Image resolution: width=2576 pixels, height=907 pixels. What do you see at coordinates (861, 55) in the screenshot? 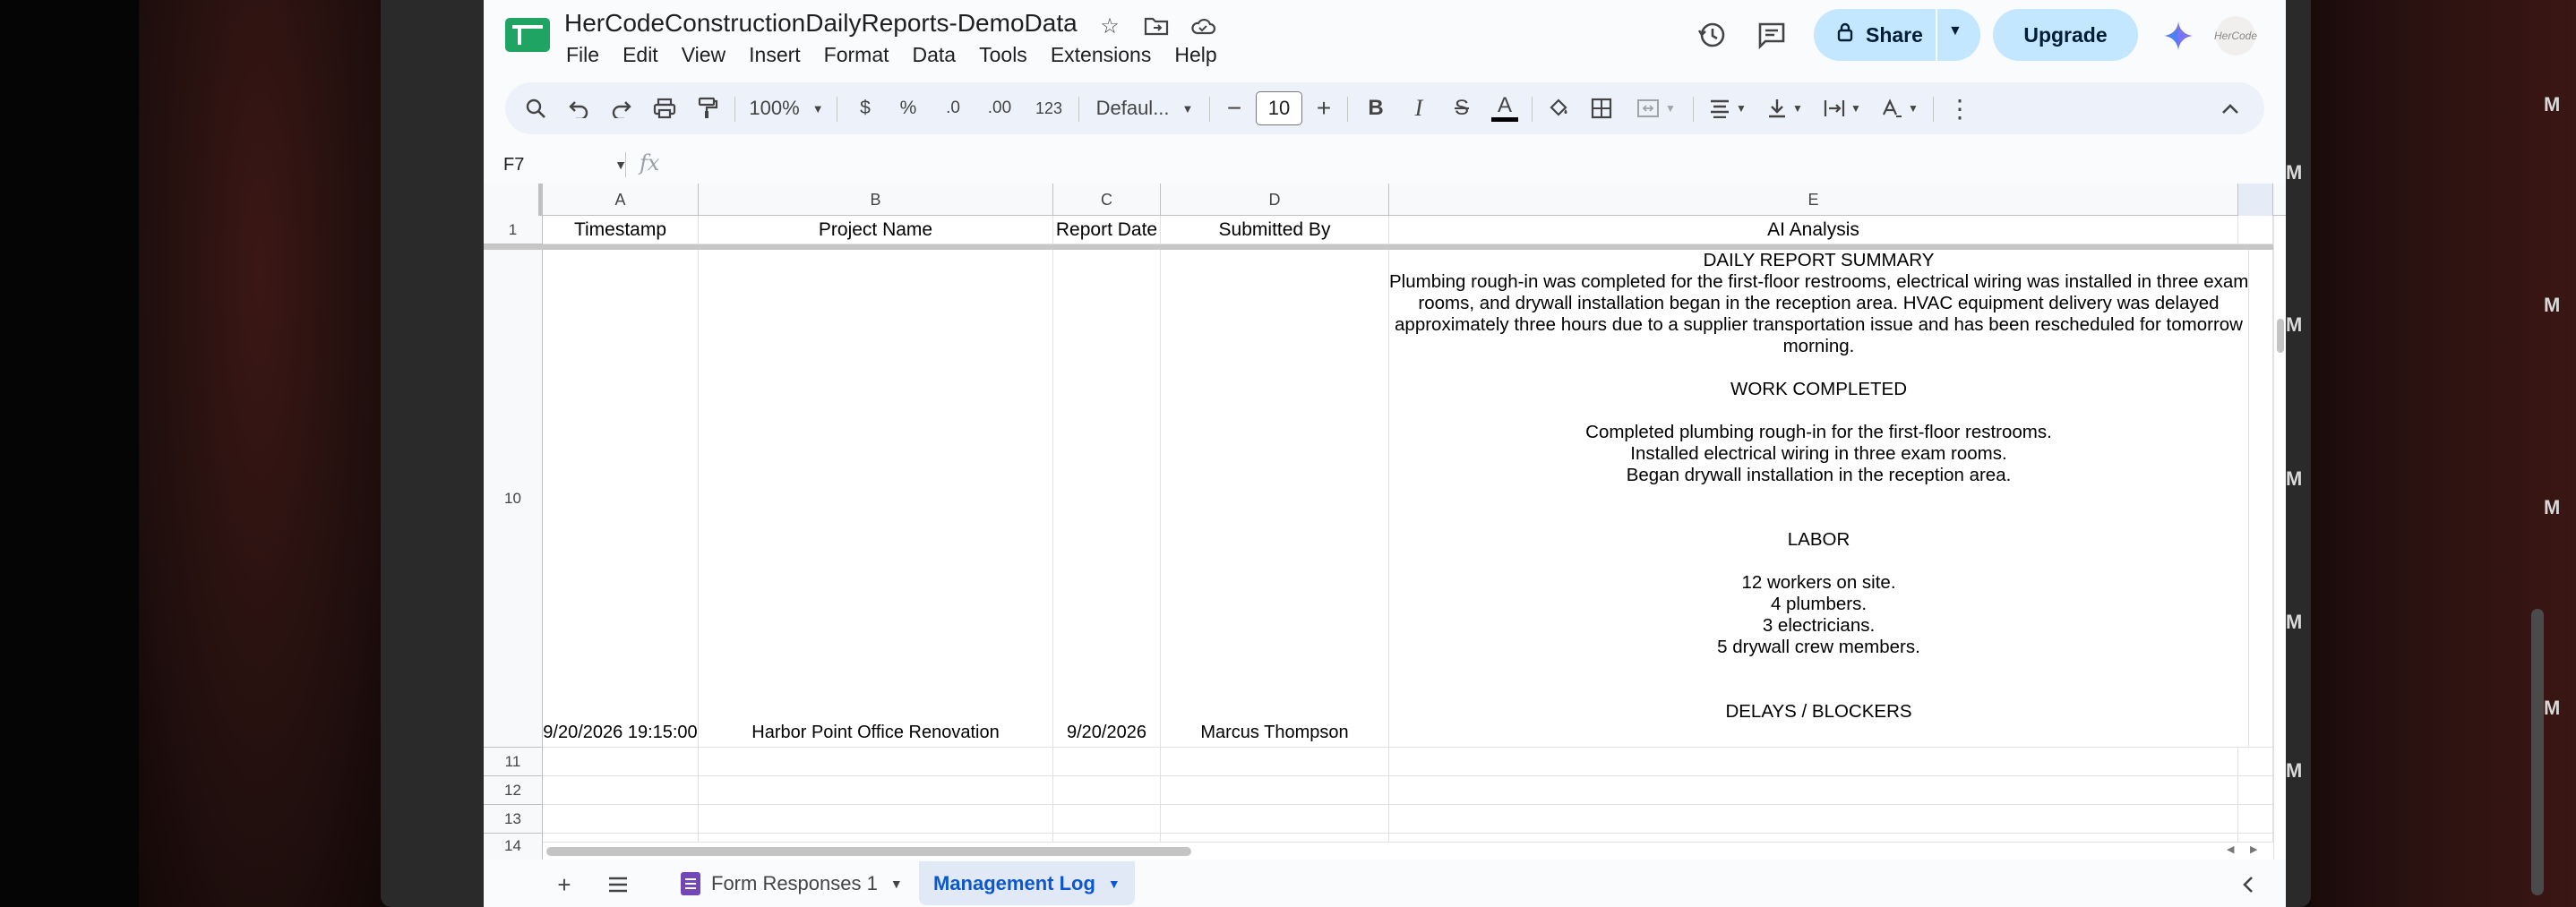
I see `menu-format: Format` at bounding box center [861, 55].